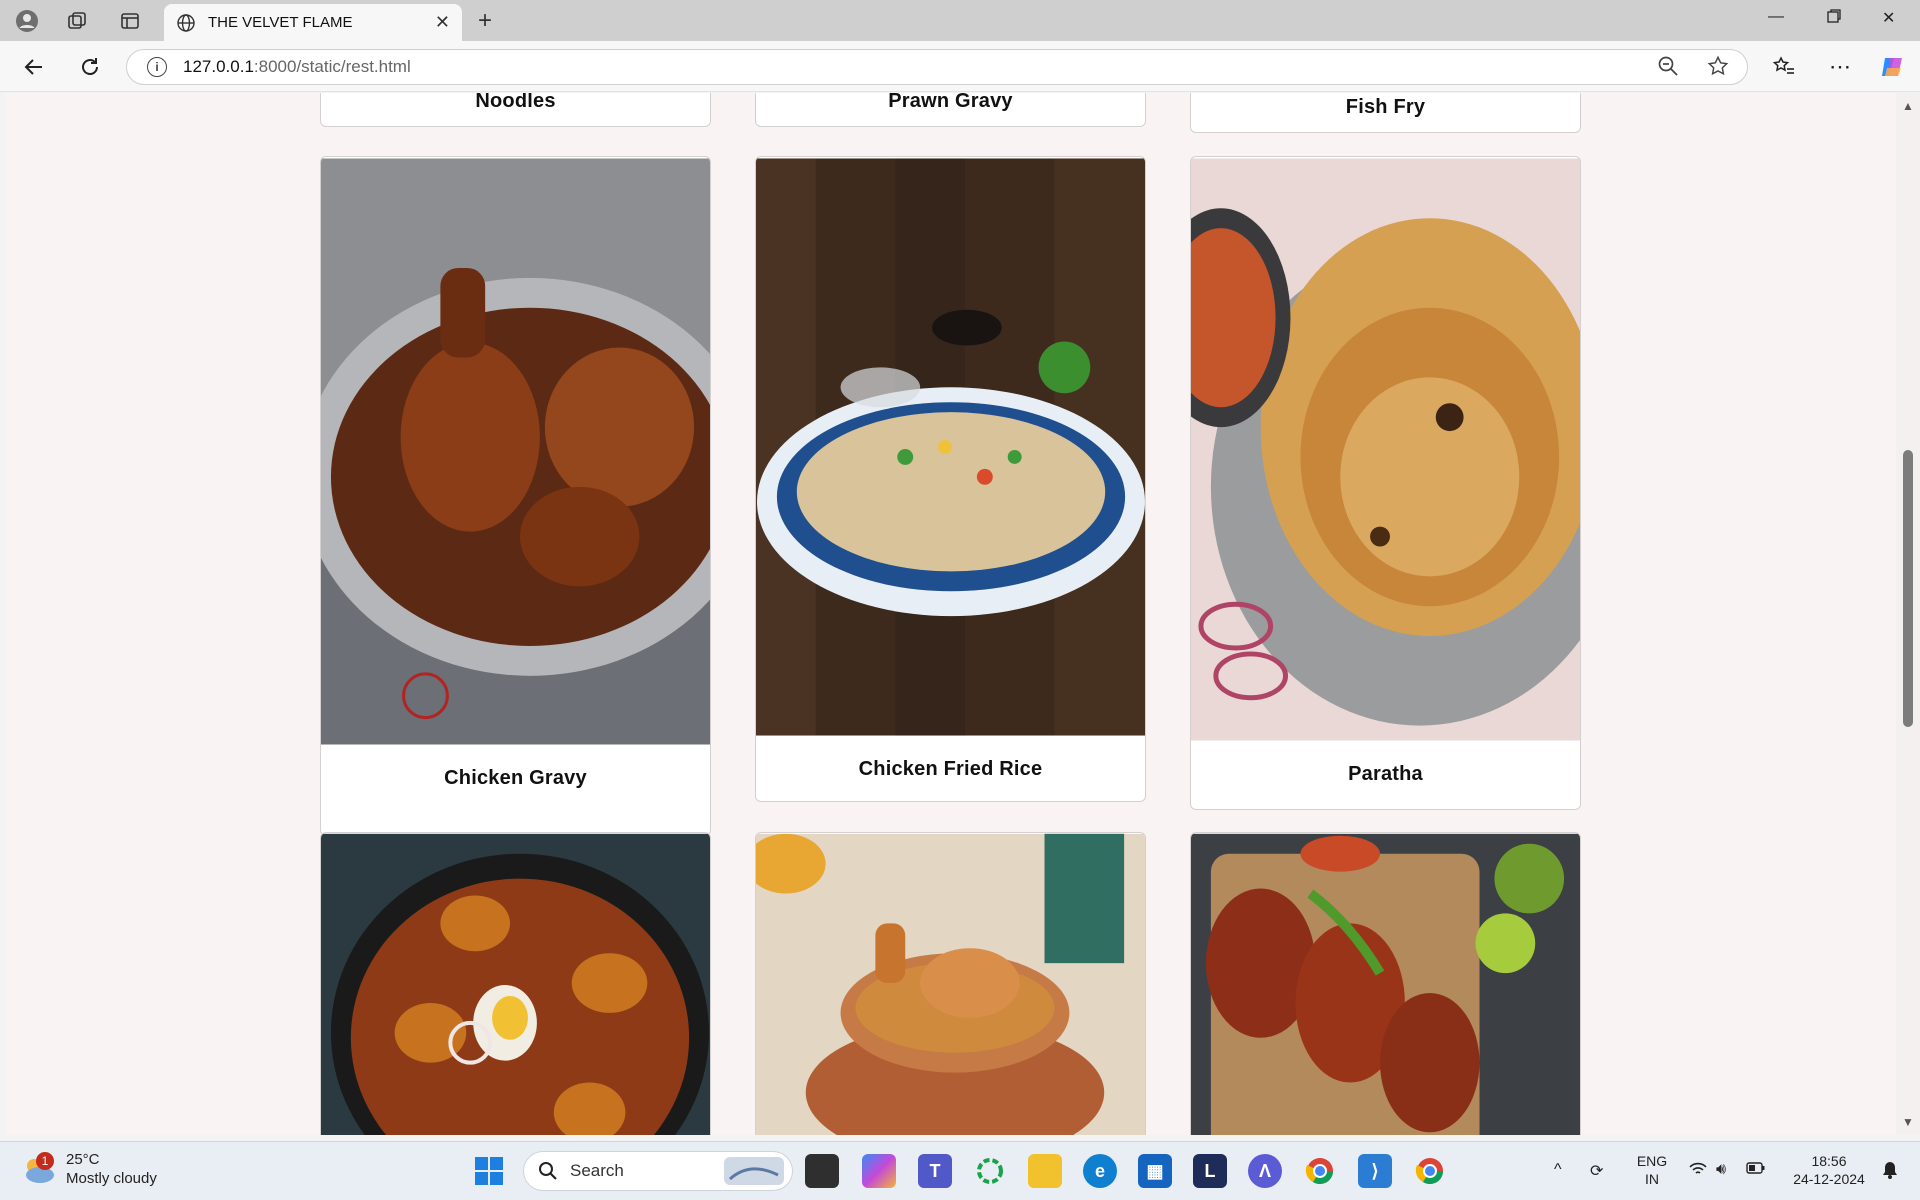  What do you see at coordinates (1558, 1170) in the screenshot?
I see `chevron-up-icon: ^` at bounding box center [1558, 1170].